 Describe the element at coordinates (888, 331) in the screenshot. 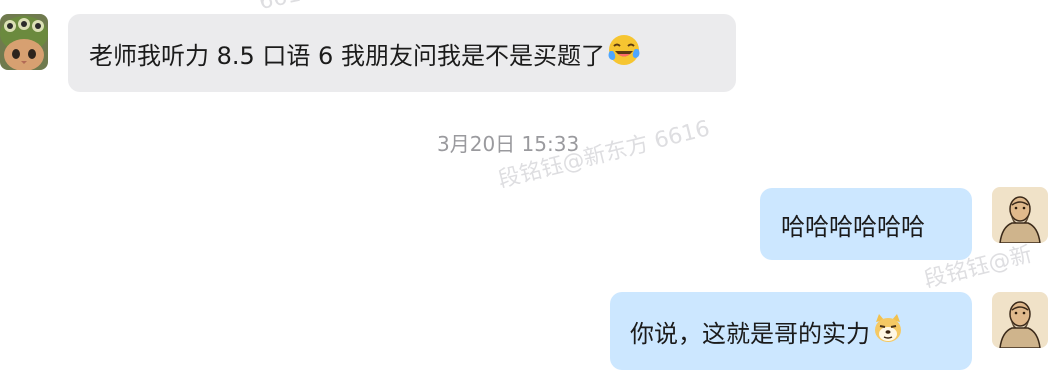

I see `doge-emoji-icon` at that location.